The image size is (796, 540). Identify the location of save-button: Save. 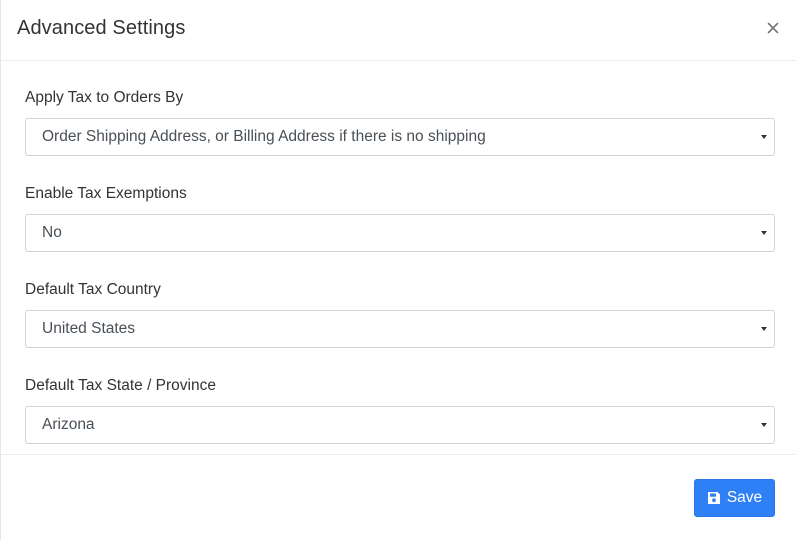
(734, 498).